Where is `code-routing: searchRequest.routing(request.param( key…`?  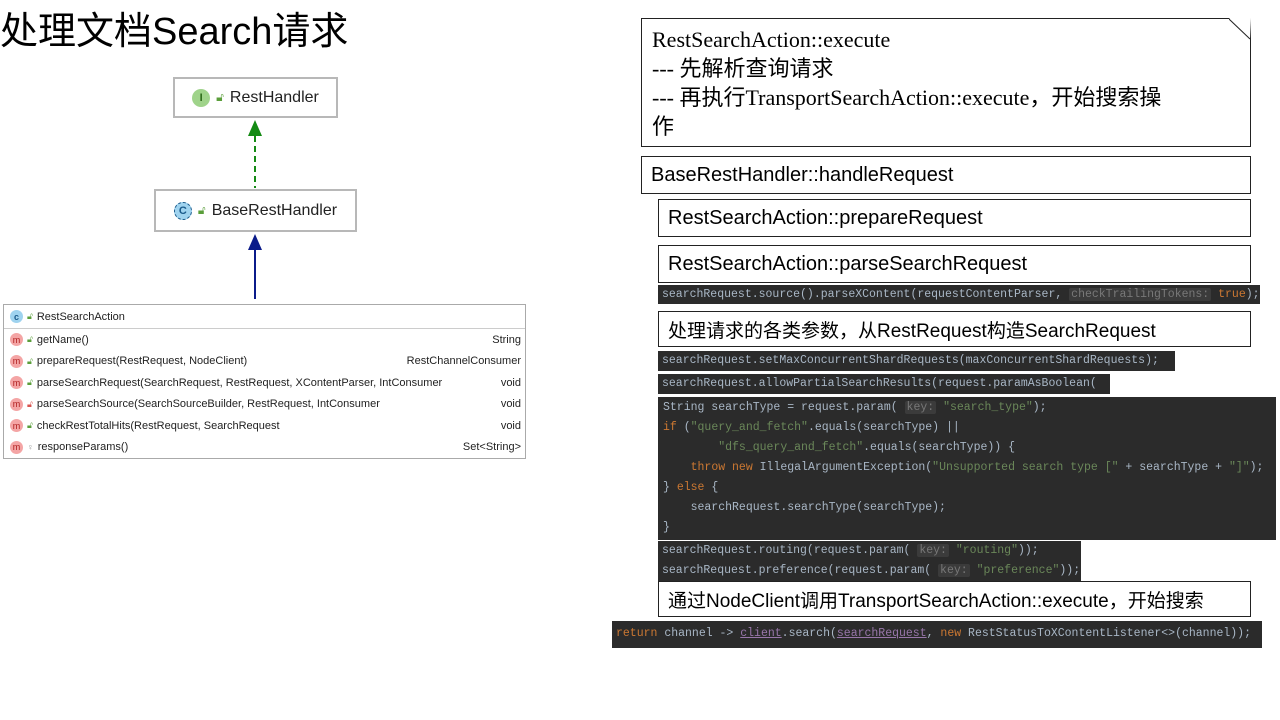 code-routing: searchRequest.routing(request.param( key… is located at coordinates (869, 561).